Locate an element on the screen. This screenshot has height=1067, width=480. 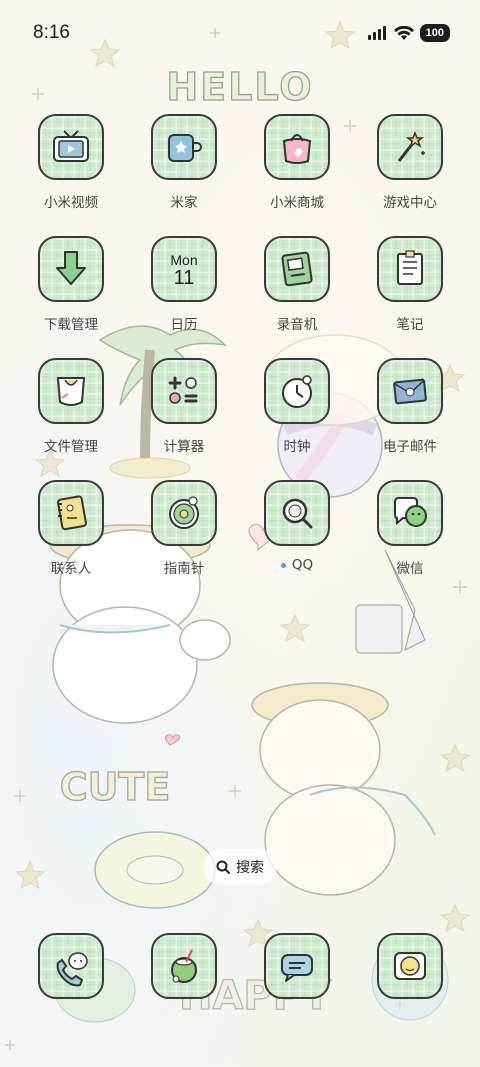
app-label: 小米视频 is located at coordinates (71, 203).